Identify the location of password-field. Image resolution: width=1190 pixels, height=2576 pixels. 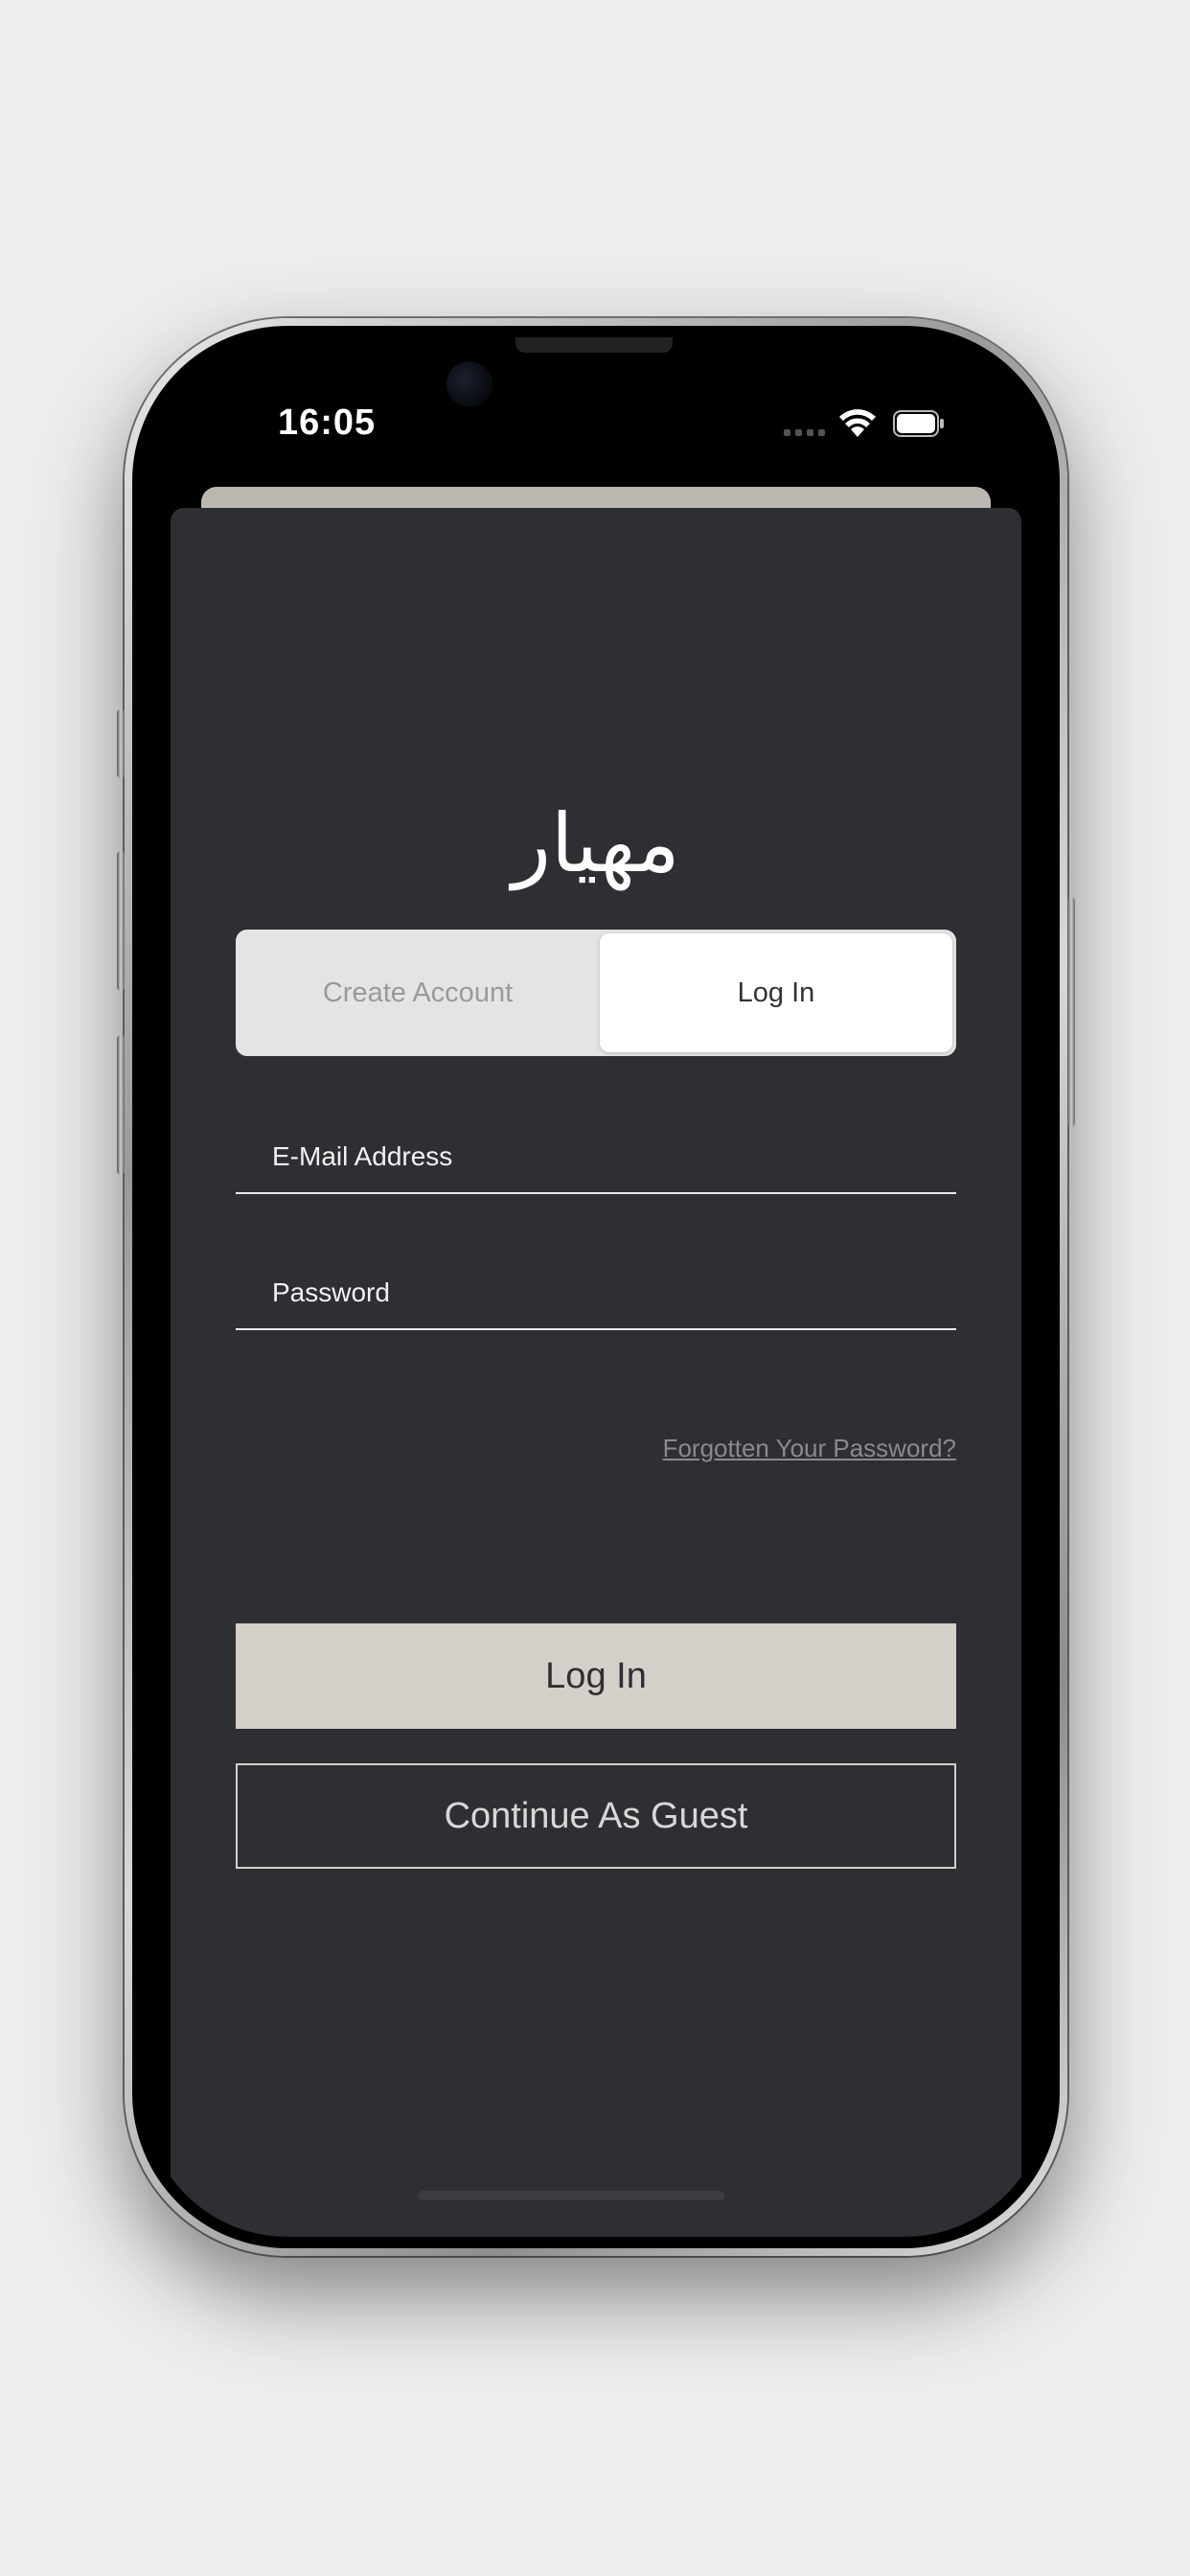
(596, 1285).